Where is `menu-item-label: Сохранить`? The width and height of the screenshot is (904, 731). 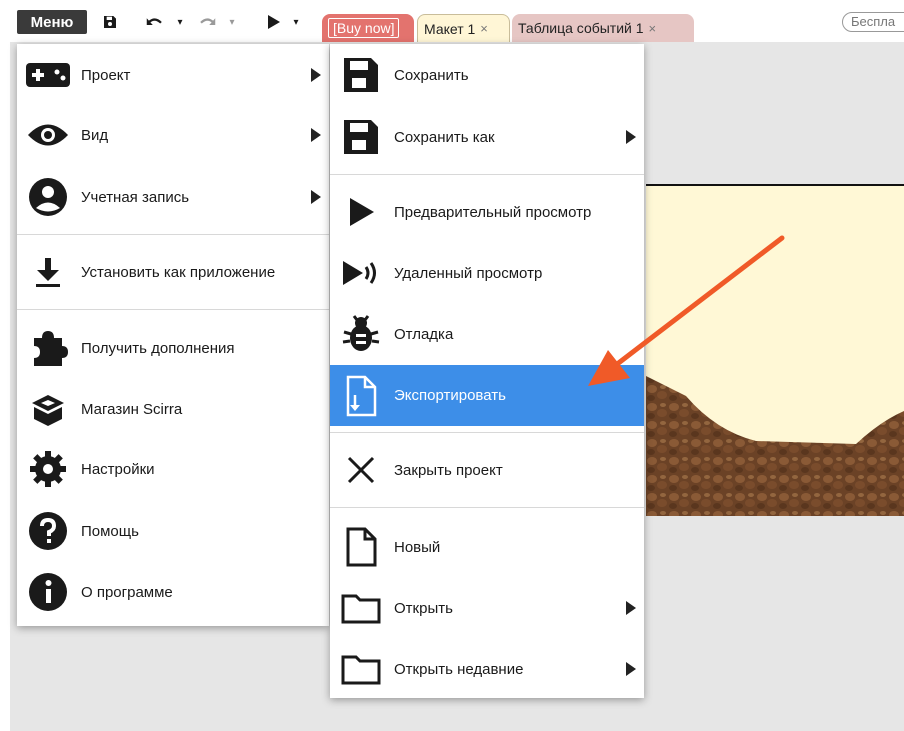 menu-item-label: Сохранить is located at coordinates (431, 75).